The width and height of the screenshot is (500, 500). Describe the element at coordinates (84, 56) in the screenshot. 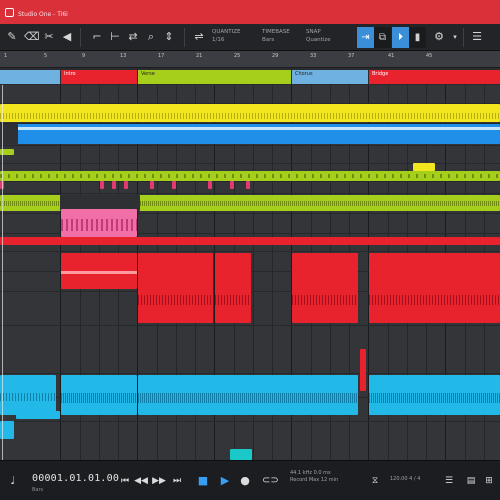

I see `ruler-mark: 9` at that location.